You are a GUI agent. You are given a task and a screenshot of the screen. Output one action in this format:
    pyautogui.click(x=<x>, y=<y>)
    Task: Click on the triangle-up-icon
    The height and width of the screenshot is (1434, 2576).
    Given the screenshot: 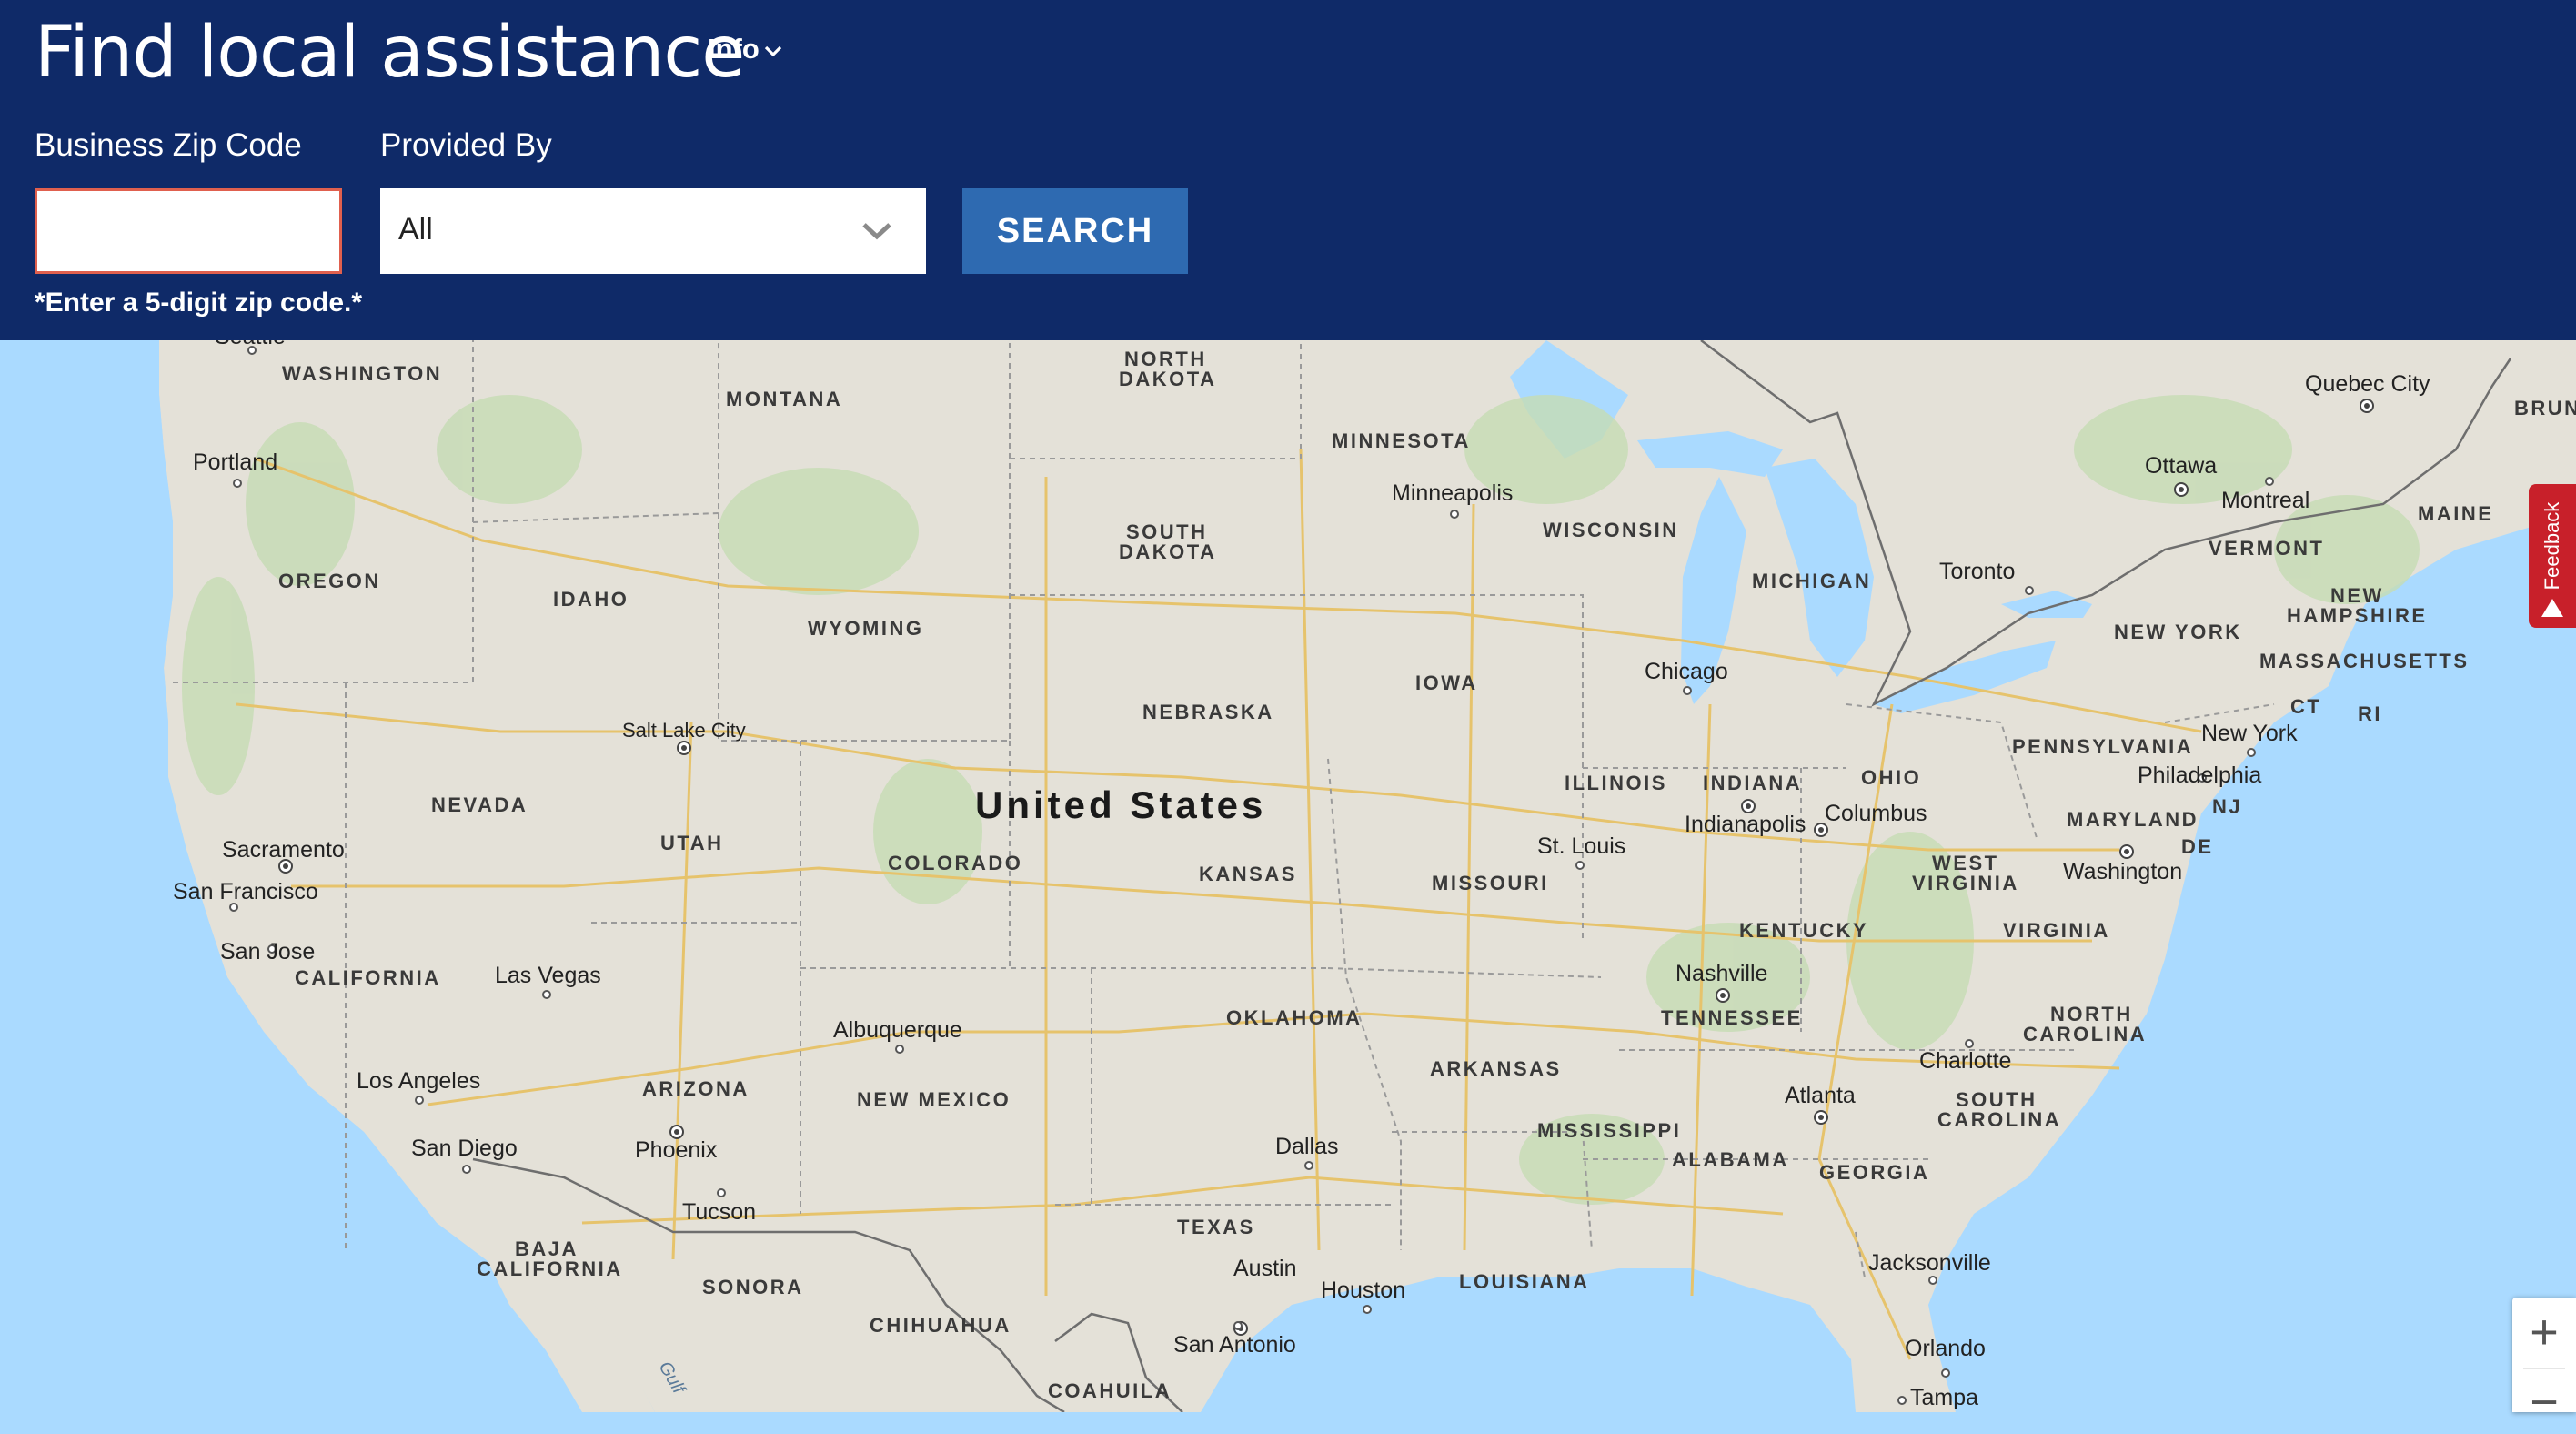 What is the action you would take?
    pyautogui.click(x=2552, y=608)
    